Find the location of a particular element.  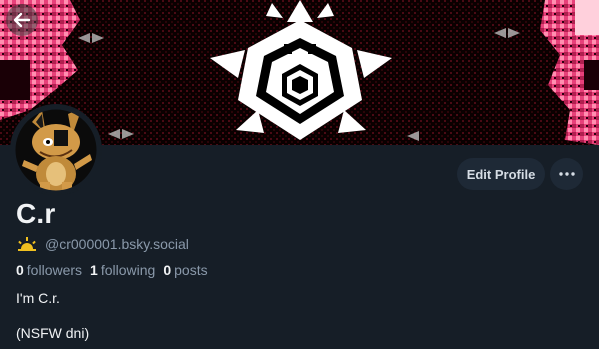

edit-profile-label: Edit Profile is located at coordinates (501, 174).